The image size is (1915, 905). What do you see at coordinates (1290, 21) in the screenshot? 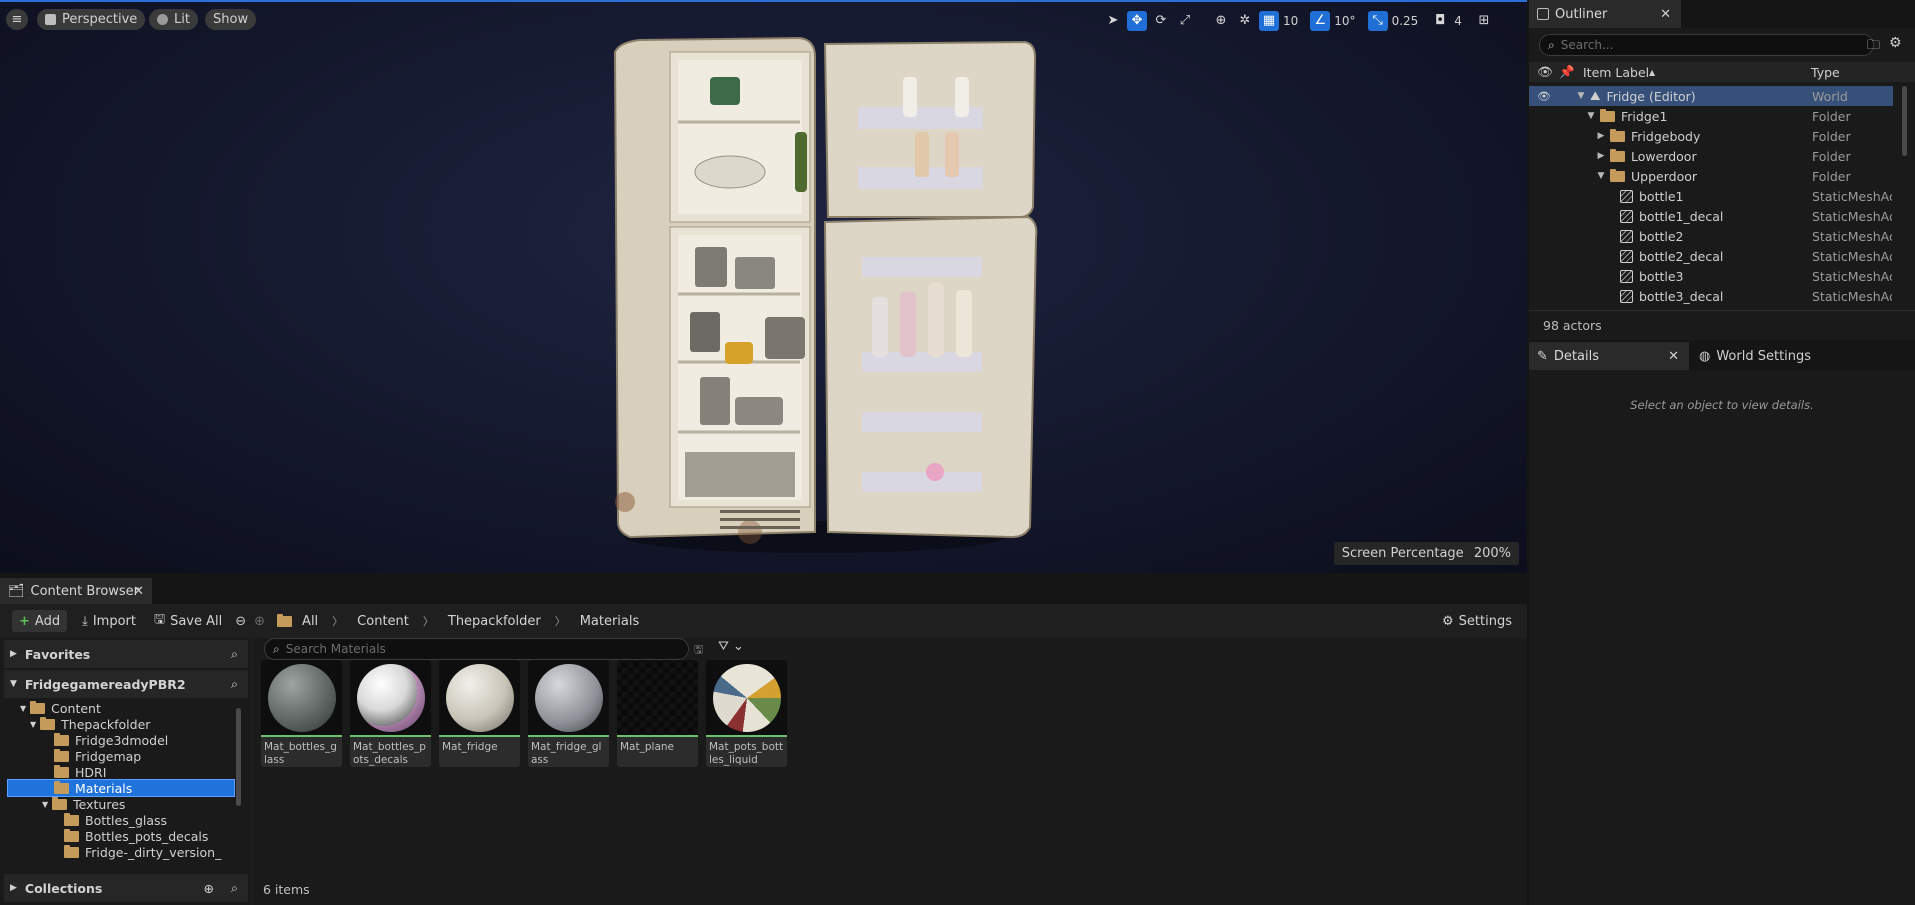
I see `grid-snap-value: 10` at bounding box center [1290, 21].